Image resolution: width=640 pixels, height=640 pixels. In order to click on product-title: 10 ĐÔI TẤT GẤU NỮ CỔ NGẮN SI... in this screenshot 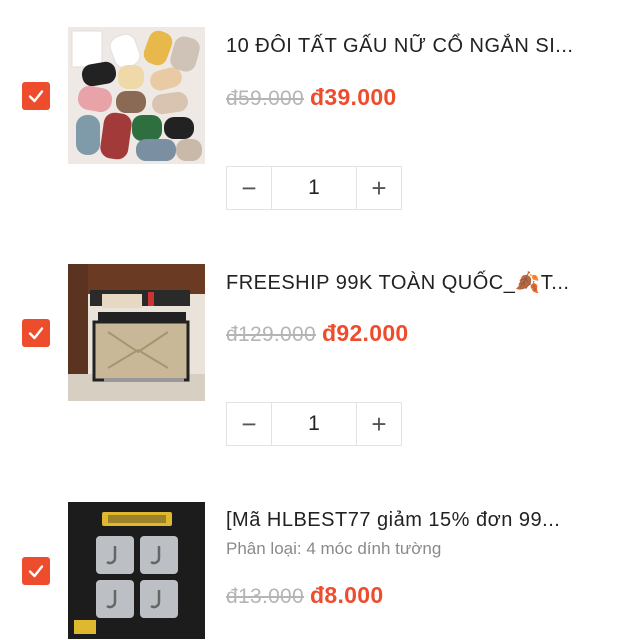, I will do `click(423, 46)`.